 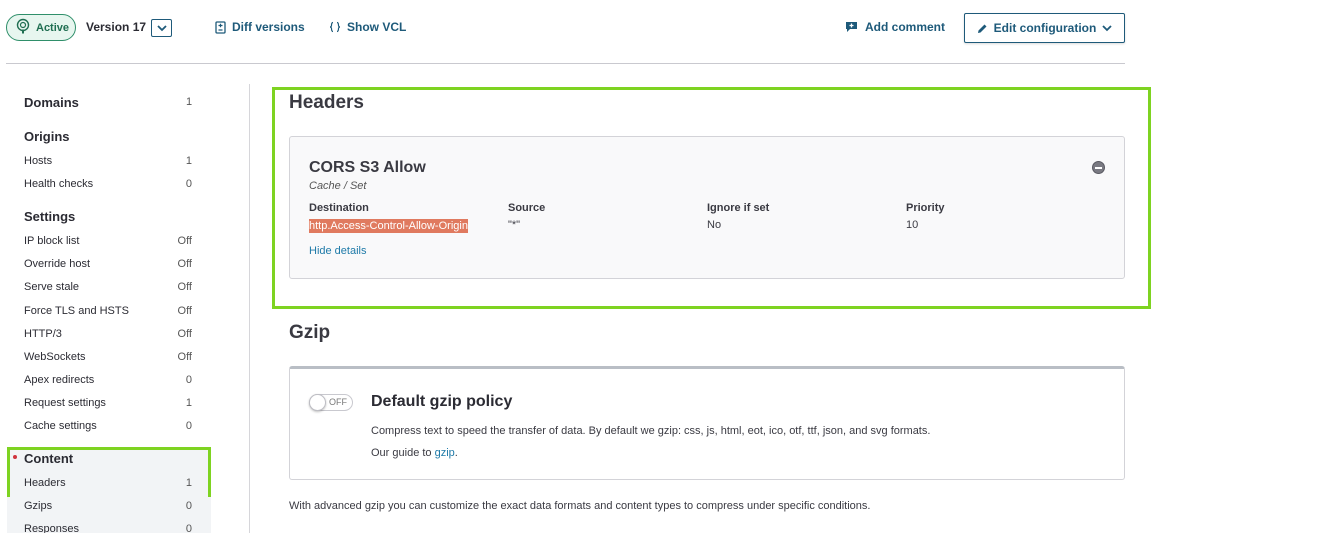 I want to click on comment-plus-icon, so click(x=851, y=27).